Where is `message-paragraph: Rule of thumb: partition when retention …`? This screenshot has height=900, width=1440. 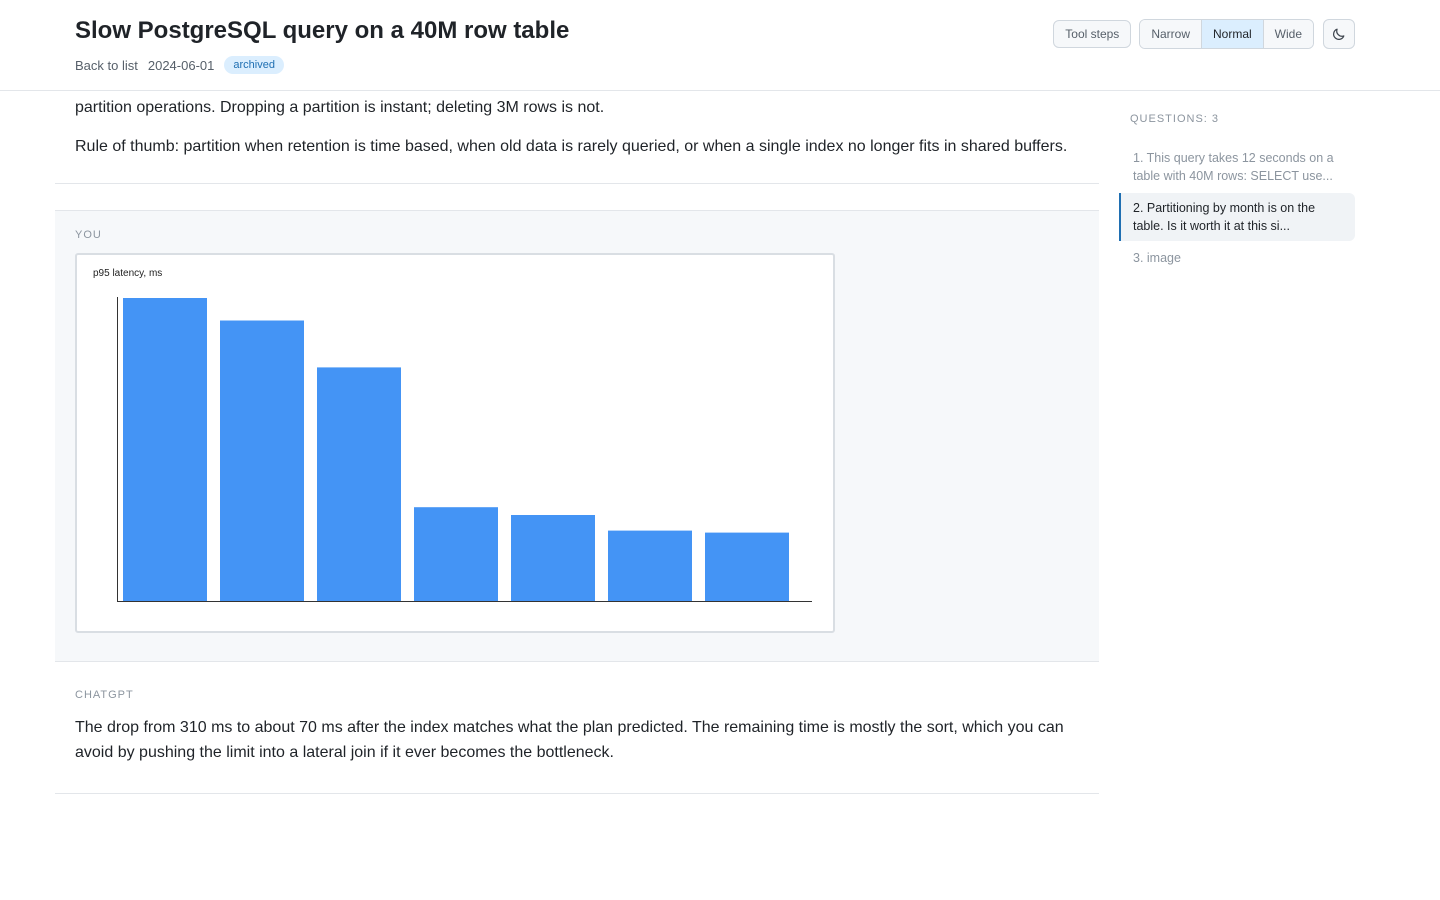
message-paragraph: Rule of thumb: partition when retention … is located at coordinates (571, 146).